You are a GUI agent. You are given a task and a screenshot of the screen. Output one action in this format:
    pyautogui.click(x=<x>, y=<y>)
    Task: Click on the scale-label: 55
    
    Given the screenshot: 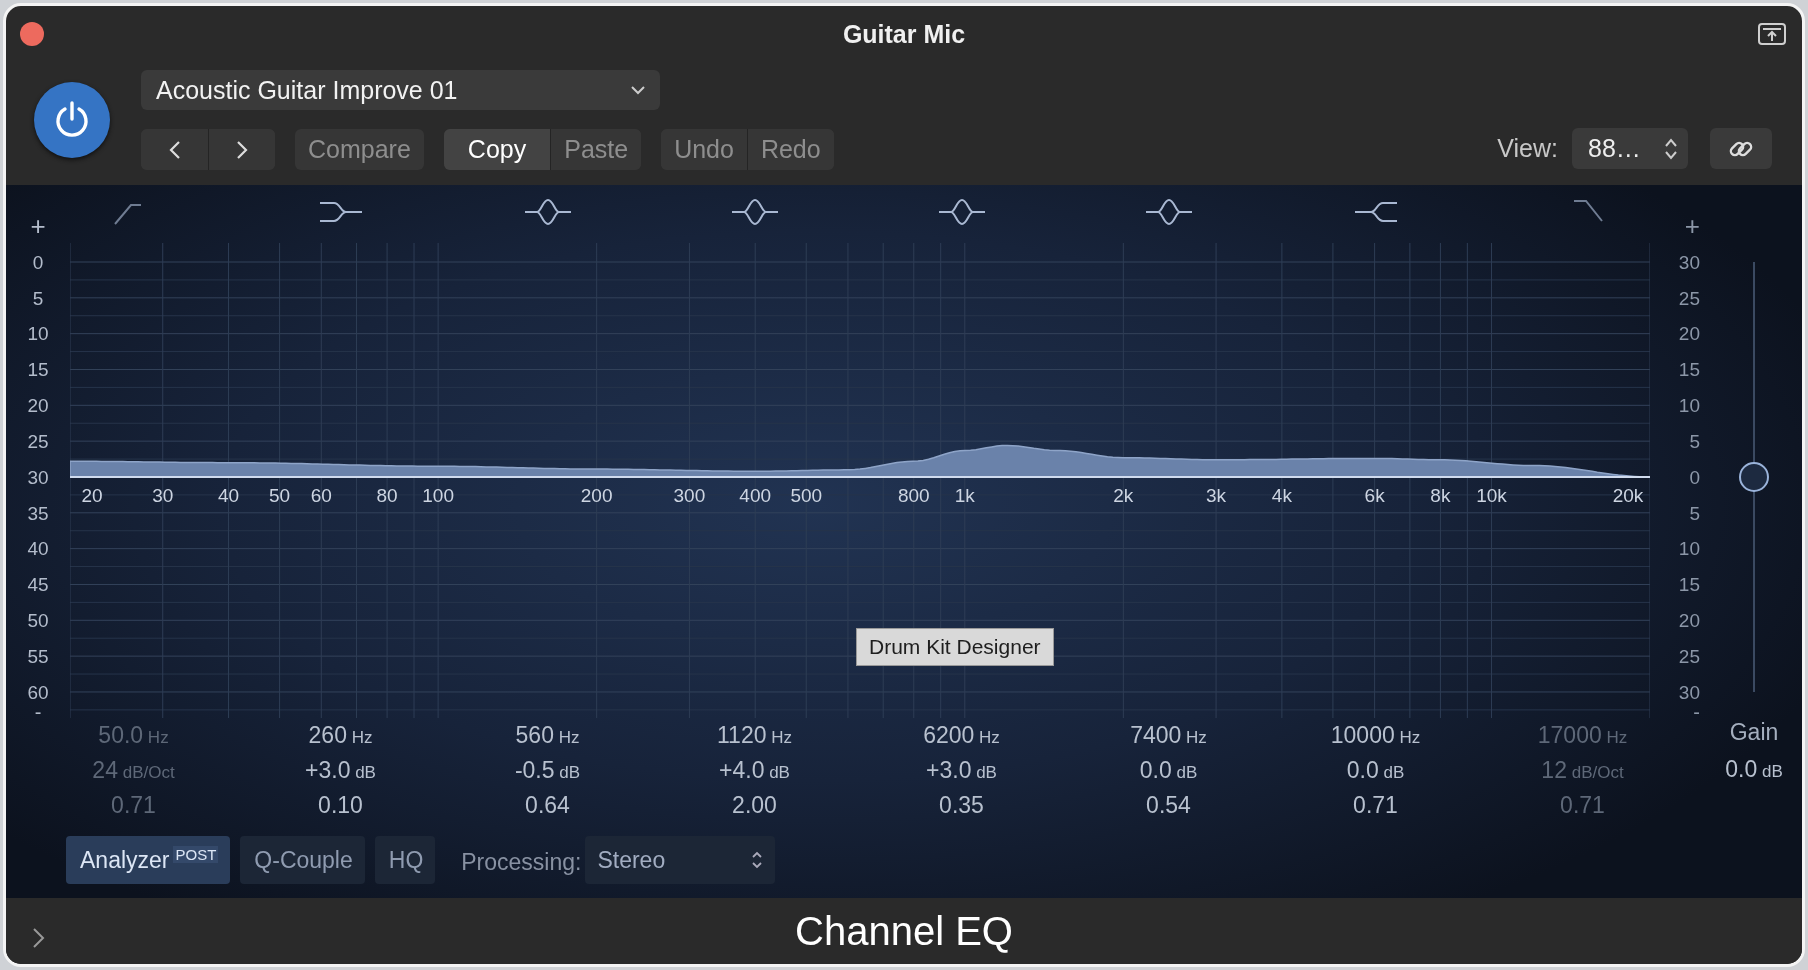 What is the action you would take?
    pyautogui.click(x=38, y=656)
    